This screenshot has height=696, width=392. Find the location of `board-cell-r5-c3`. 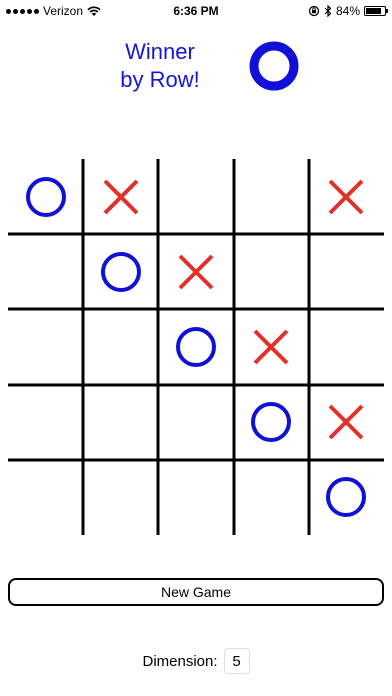

board-cell-r5-c3 is located at coordinates (195, 497).